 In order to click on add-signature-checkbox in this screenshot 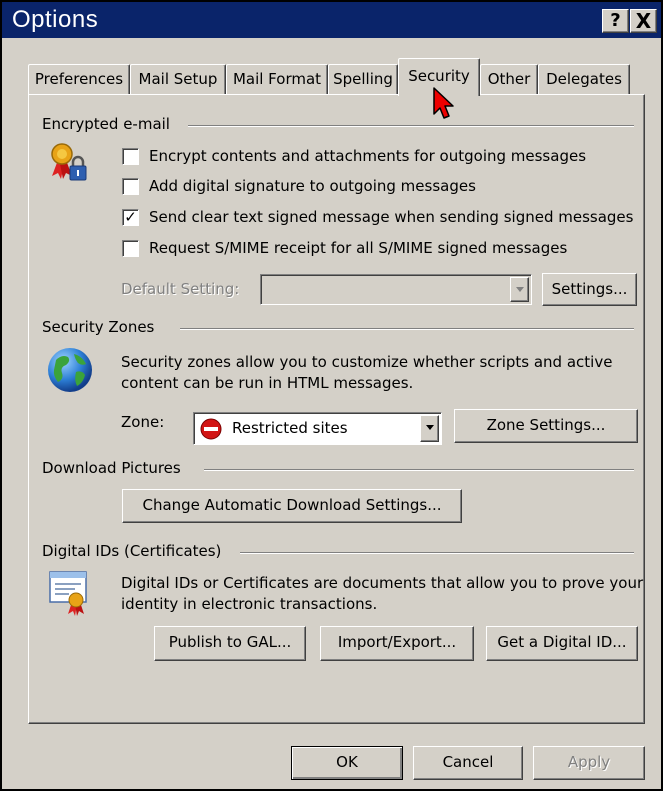, I will do `click(130, 186)`.